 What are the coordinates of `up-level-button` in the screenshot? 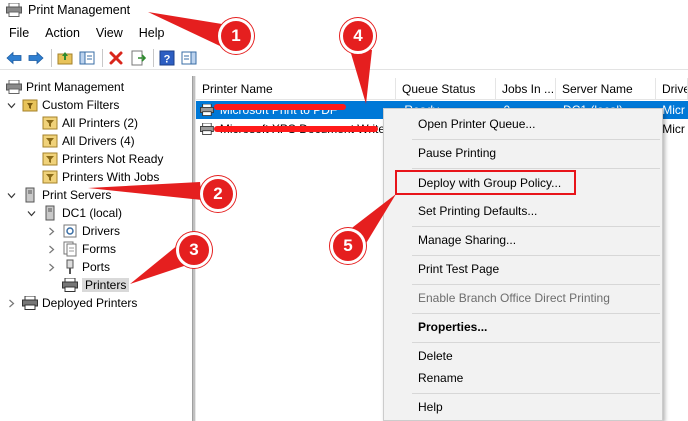 It's located at (65, 58).